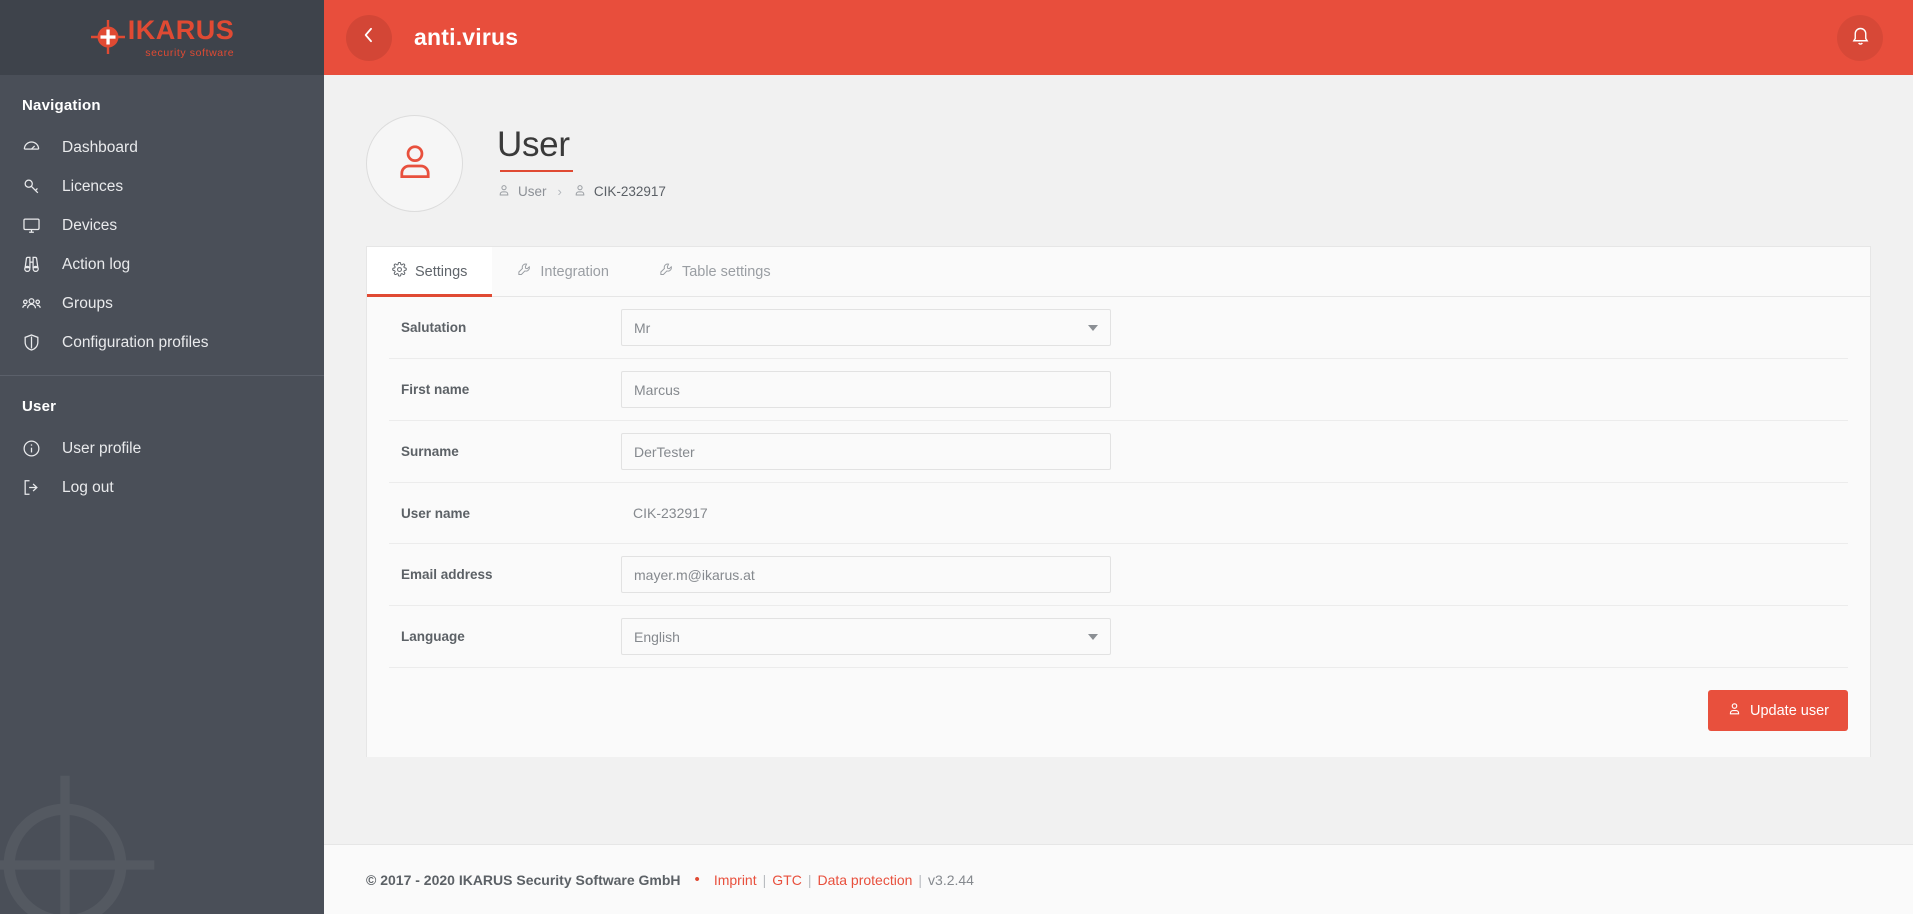 Image resolution: width=1913 pixels, height=914 pixels. What do you see at coordinates (190, 52) in the screenshot?
I see `logo-tagline: security software` at bounding box center [190, 52].